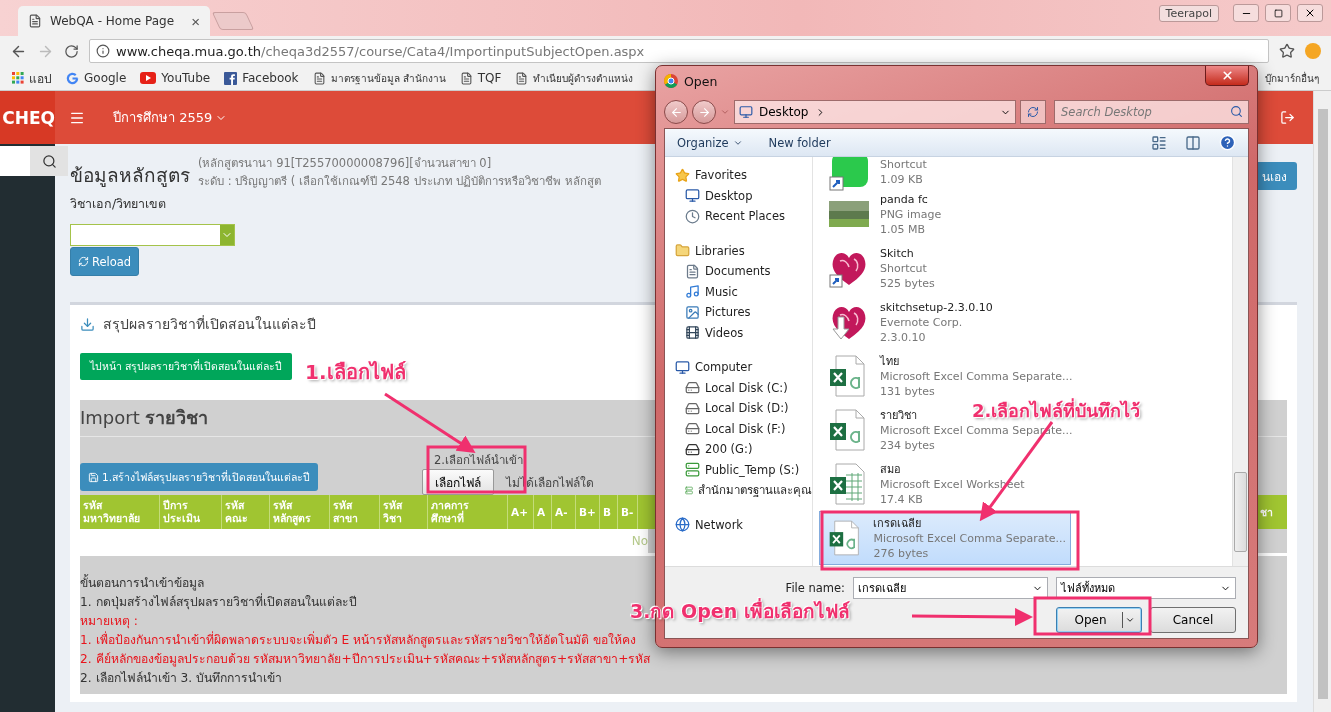  I want to click on bookmark-star-button, so click(1287, 51).